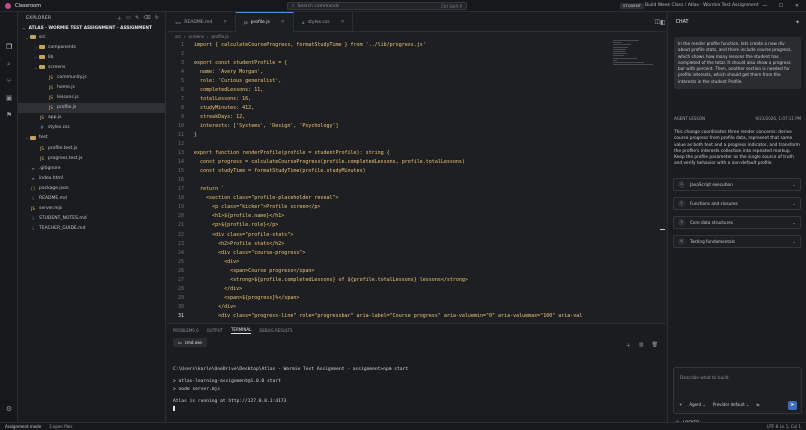 Image resolution: width=806 pixels, height=430 pixels. What do you see at coordinates (209, 189) in the screenshot?
I see `code-text: return `` at bounding box center [209, 189].